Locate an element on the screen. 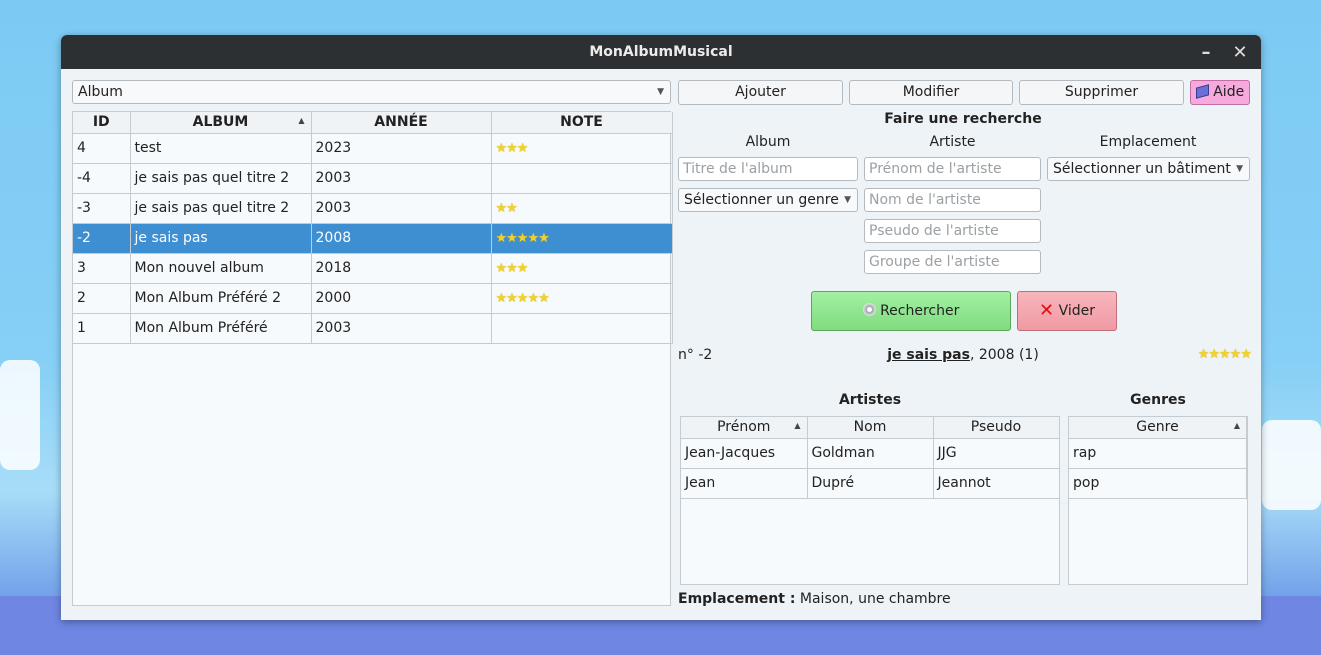 This screenshot has height=655, width=1321. genre-select-value: Sélectionner un genre is located at coordinates (761, 200).